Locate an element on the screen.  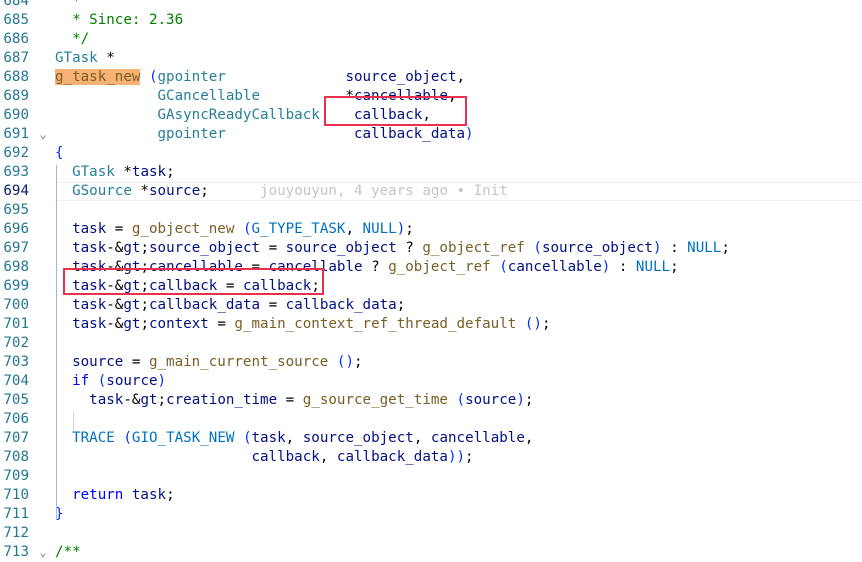
code-line-708: 708 callback, callback_data)); is located at coordinates (431, 457).